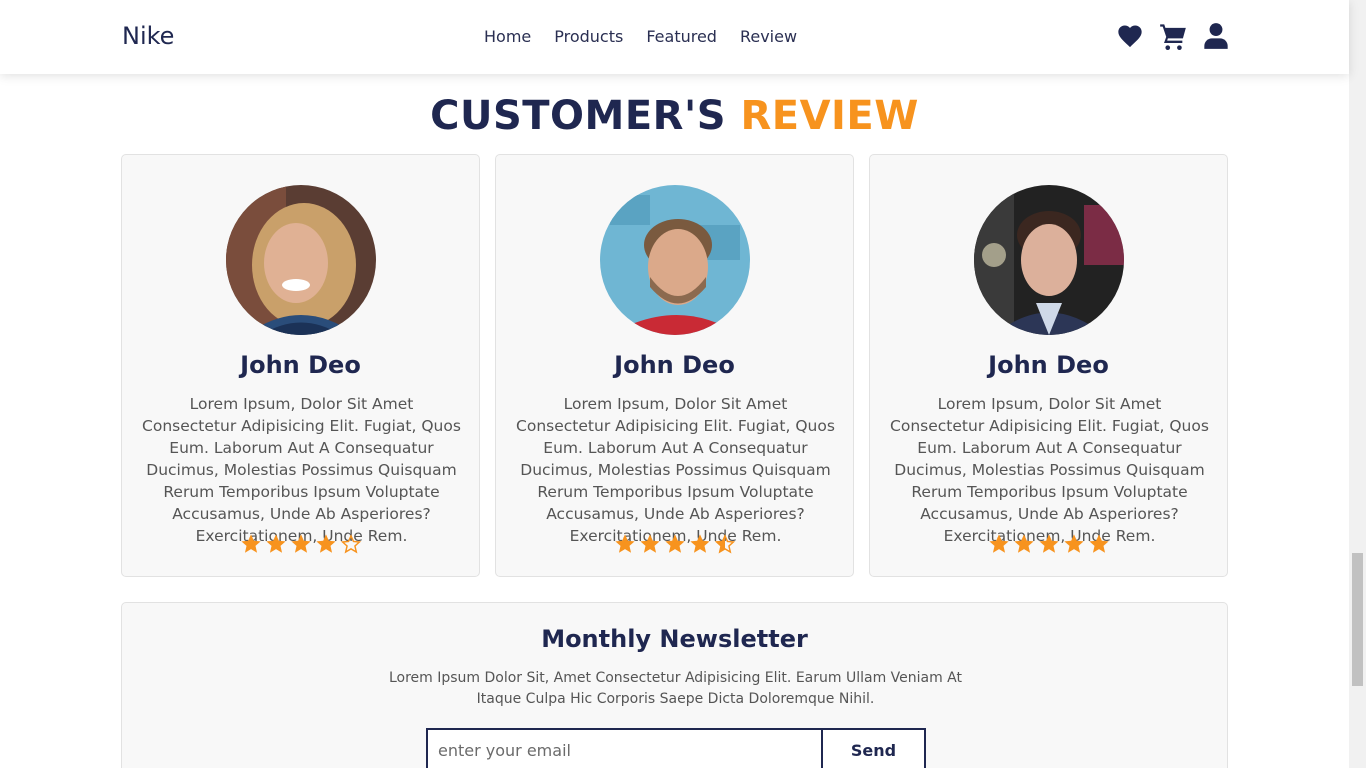  I want to click on navbar: Nike Home Products Featured Review, so click(674, 37).